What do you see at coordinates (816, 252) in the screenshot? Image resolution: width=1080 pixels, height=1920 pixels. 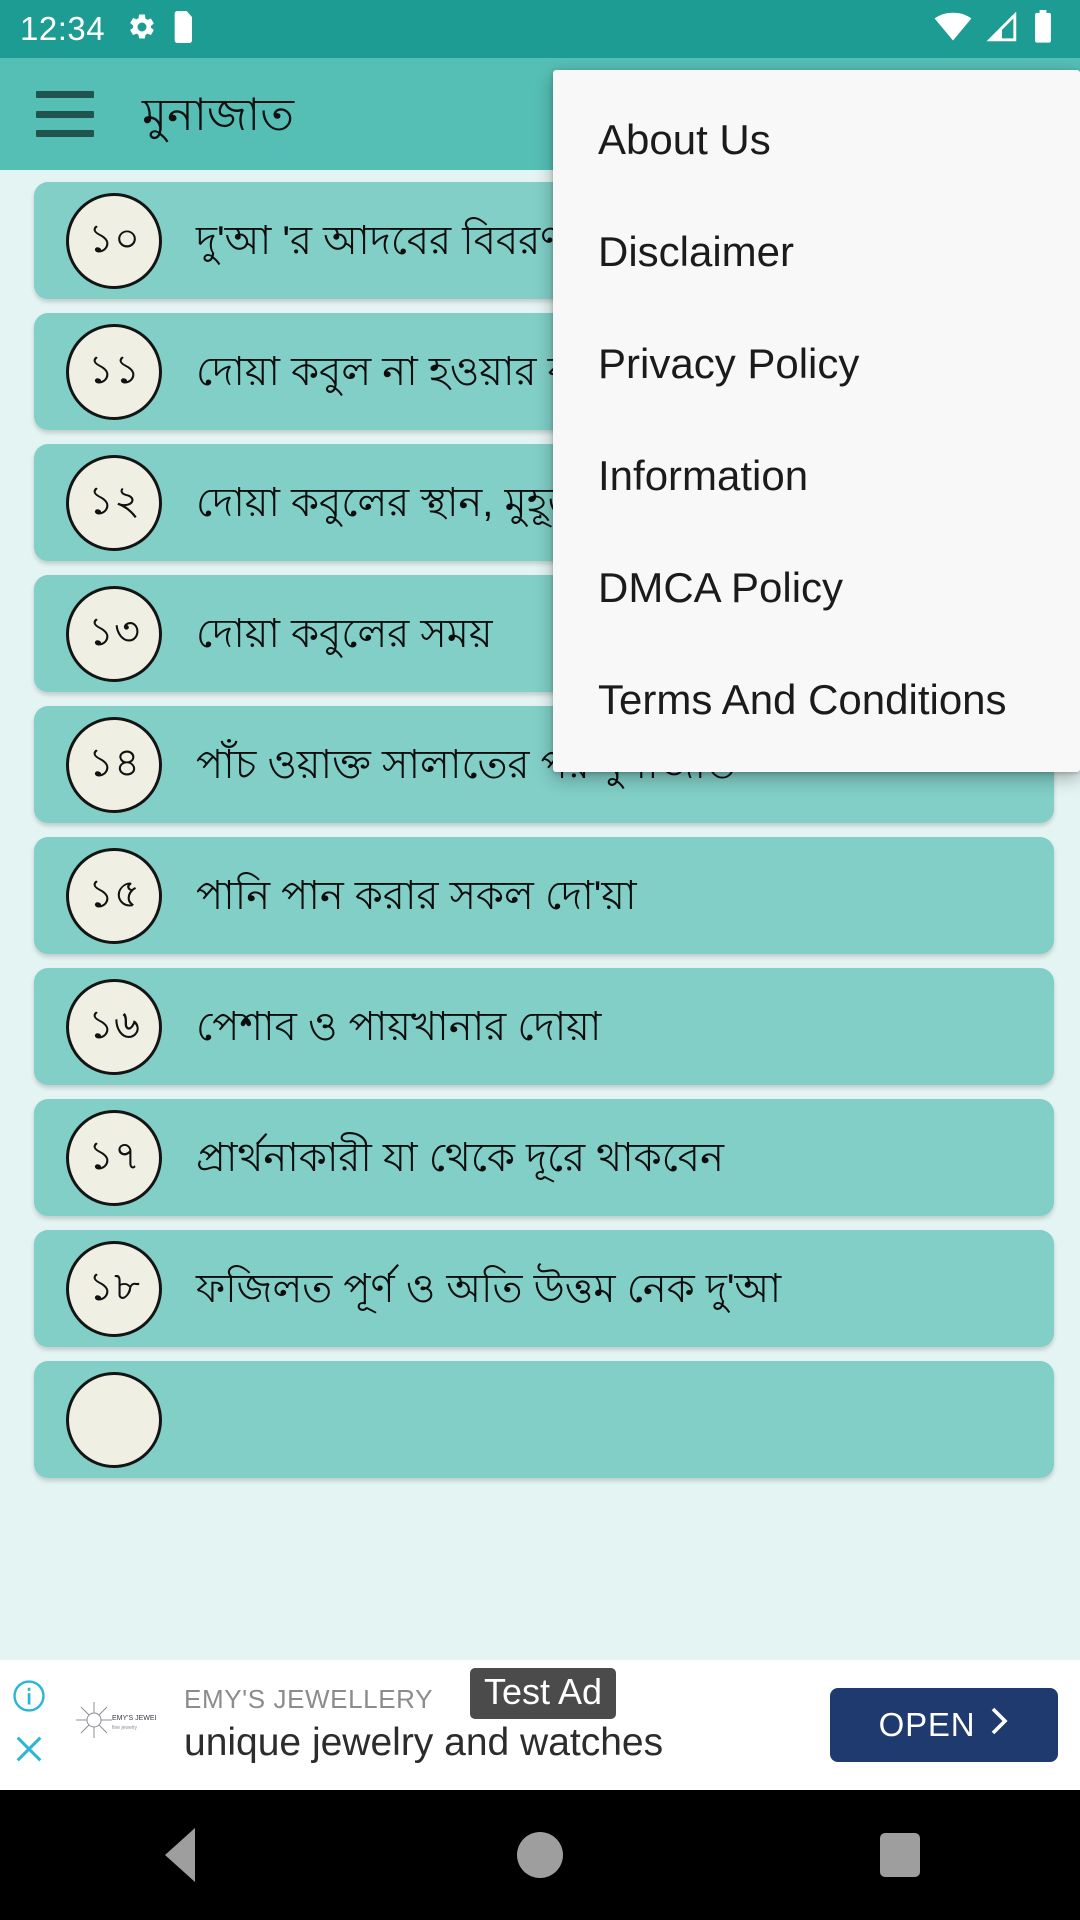 I see `menu-item-disclaimer: Disclaimer` at bounding box center [816, 252].